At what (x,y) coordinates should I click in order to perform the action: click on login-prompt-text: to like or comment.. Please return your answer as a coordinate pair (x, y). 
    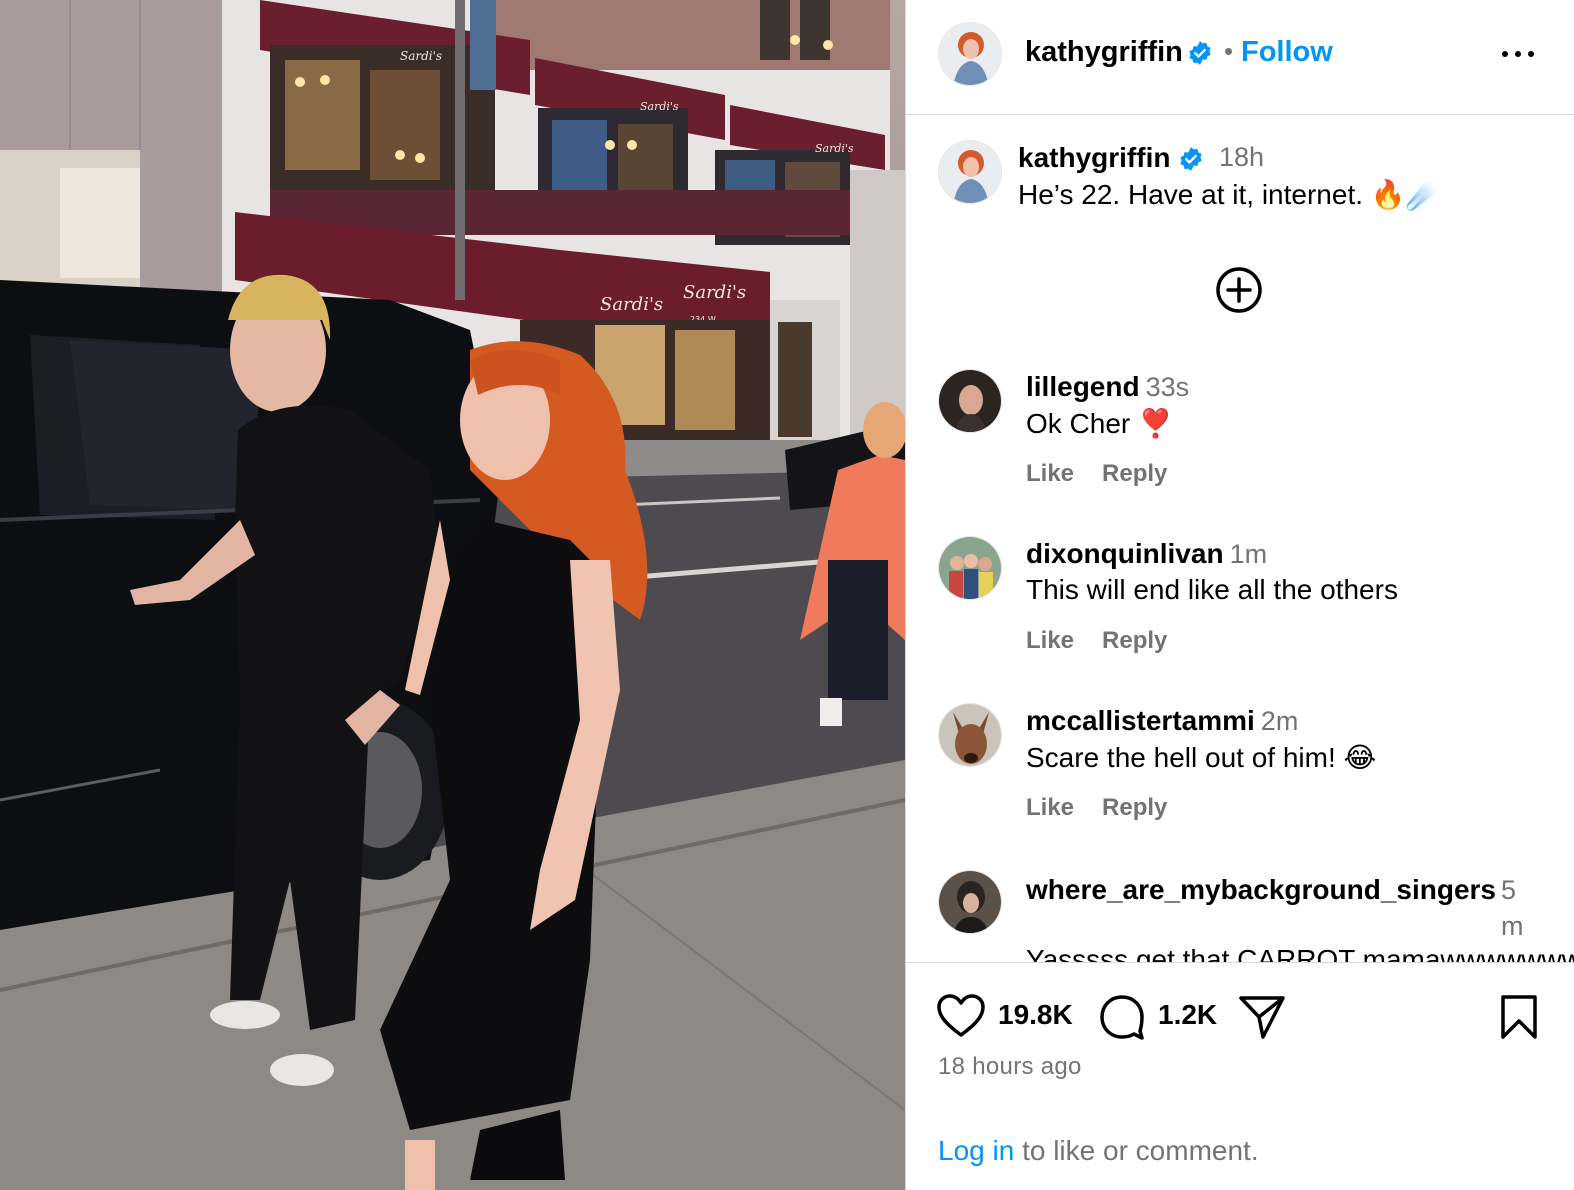
    Looking at the image, I should click on (1136, 1150).